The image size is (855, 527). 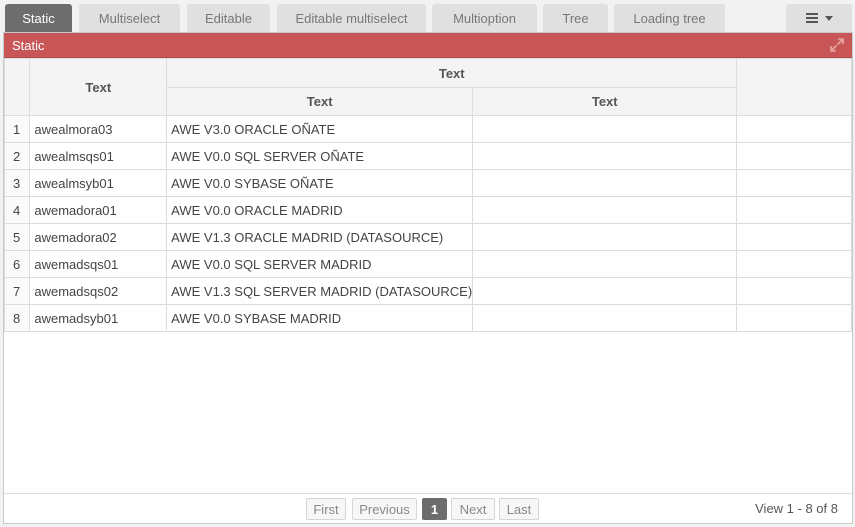 I want to click on cell-text: awealmsyb01, so click(x=98, y=183).